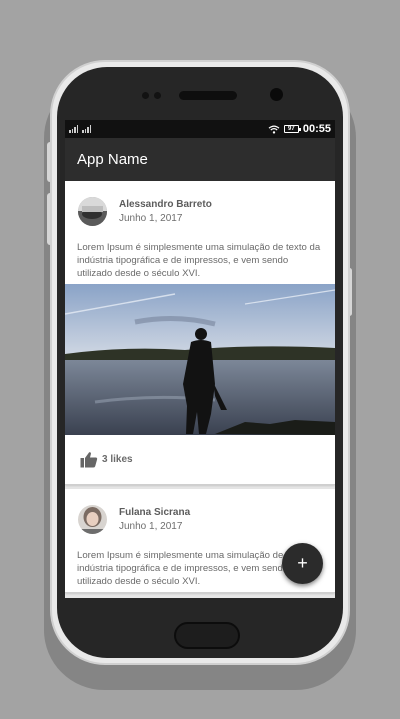 The image size is (400, 719). What do you see at coordinates (274, 129) in the screenshot?
I see `wifi-icon` at bounding box center [274, 129].